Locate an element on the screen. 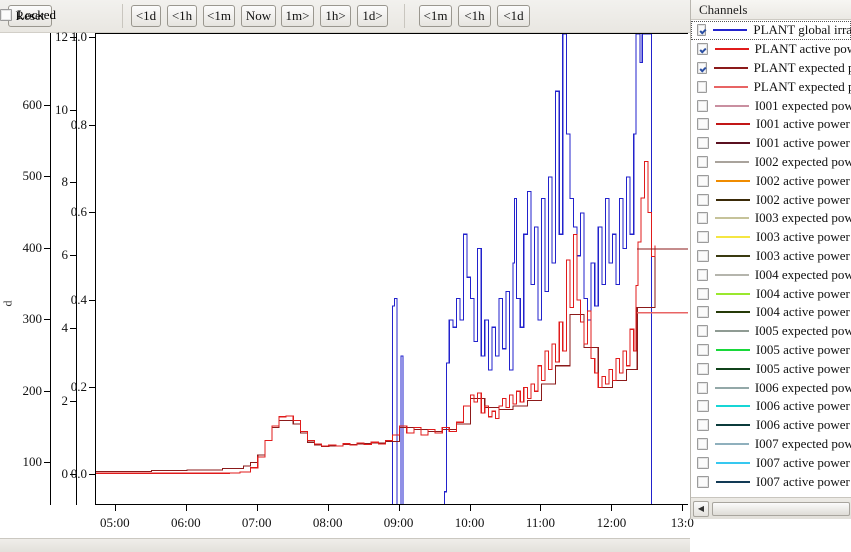  channel-row: PLANT active power is located at coordinates (771, 49).